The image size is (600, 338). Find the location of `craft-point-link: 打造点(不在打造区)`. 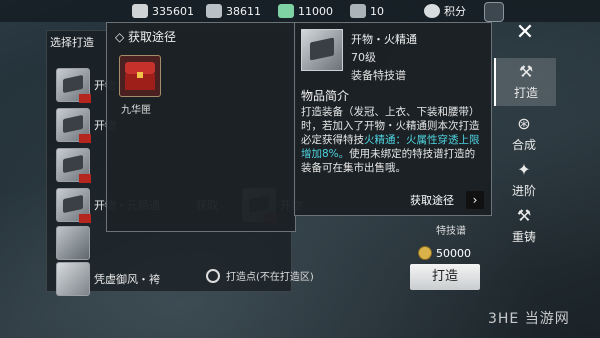

craft-point-link: 打造点(不在打造区) is located at coordinates (260, 275).